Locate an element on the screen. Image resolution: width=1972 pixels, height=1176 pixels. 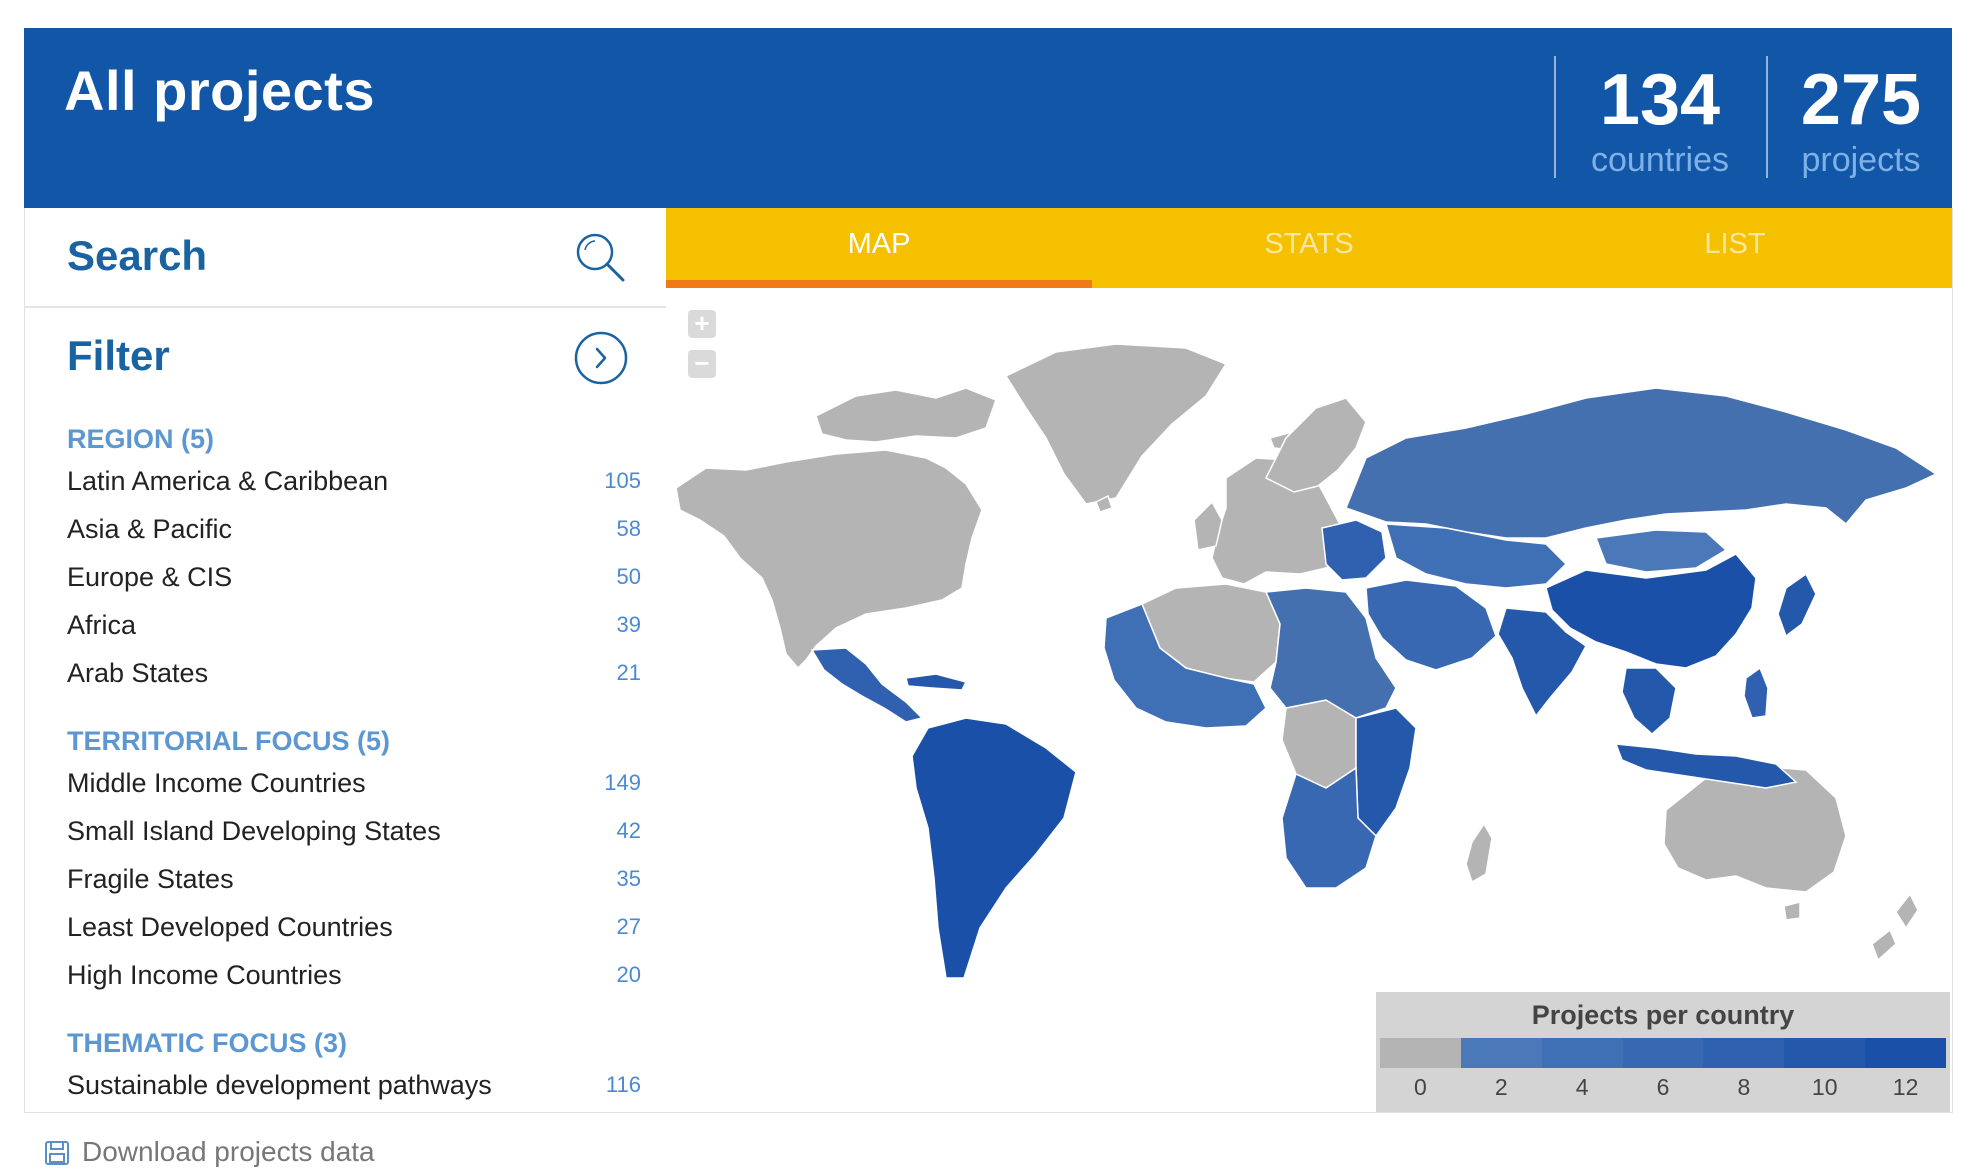
countries-stat: 134 countries is located at coordinates (1659, 117).